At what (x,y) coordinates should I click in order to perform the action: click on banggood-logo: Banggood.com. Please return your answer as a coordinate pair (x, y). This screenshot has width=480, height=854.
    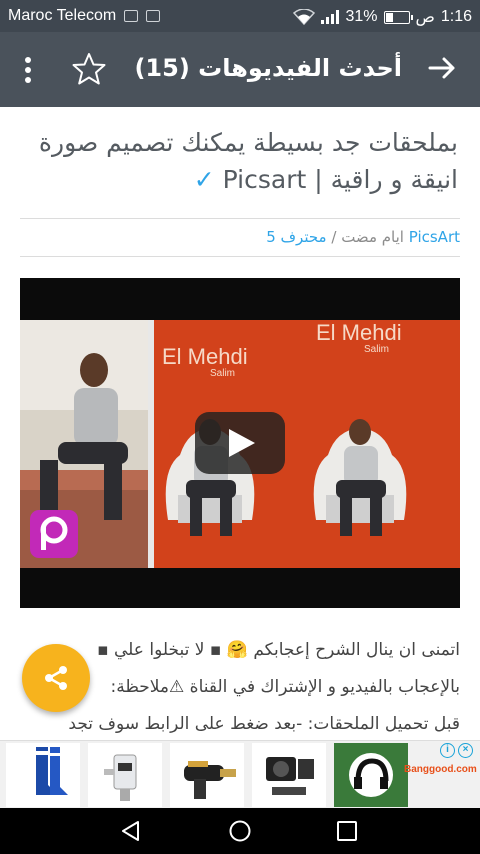
    Looking at the image, I should click on (440, 769).